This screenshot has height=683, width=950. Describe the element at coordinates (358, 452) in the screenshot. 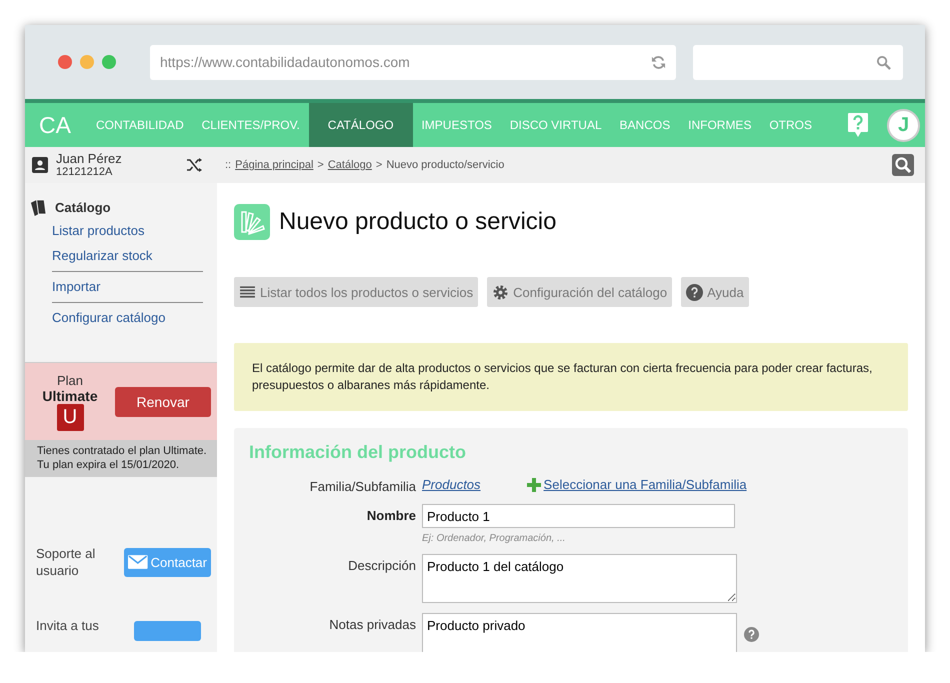

I see `section-title: Información del producto` at that location.